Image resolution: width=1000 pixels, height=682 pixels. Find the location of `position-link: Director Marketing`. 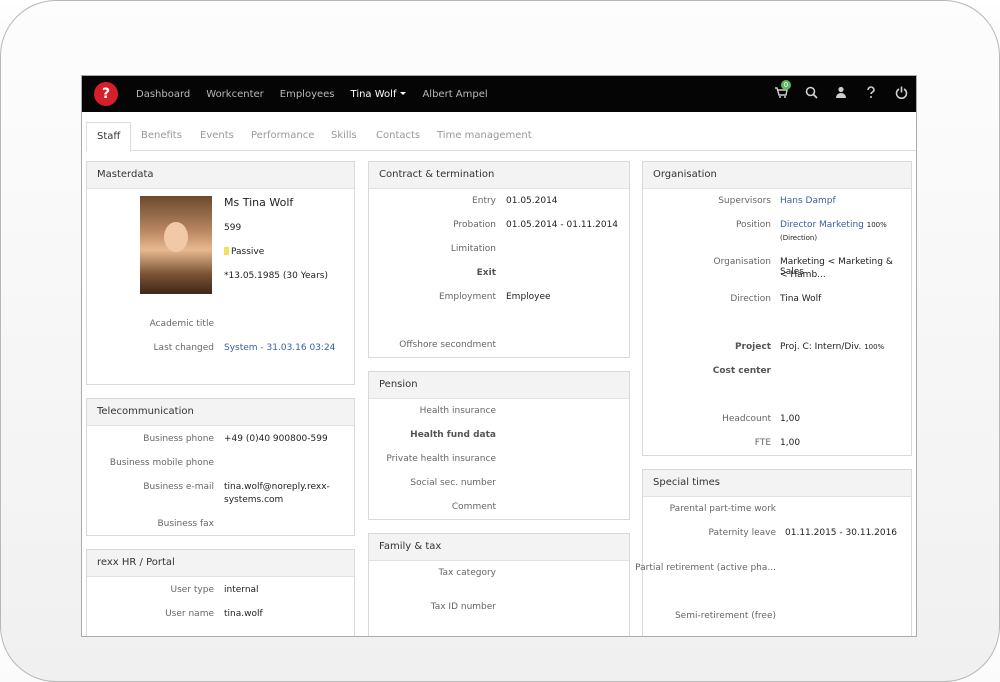

position-link: Director Marketing is located at coordinates (822, 225).